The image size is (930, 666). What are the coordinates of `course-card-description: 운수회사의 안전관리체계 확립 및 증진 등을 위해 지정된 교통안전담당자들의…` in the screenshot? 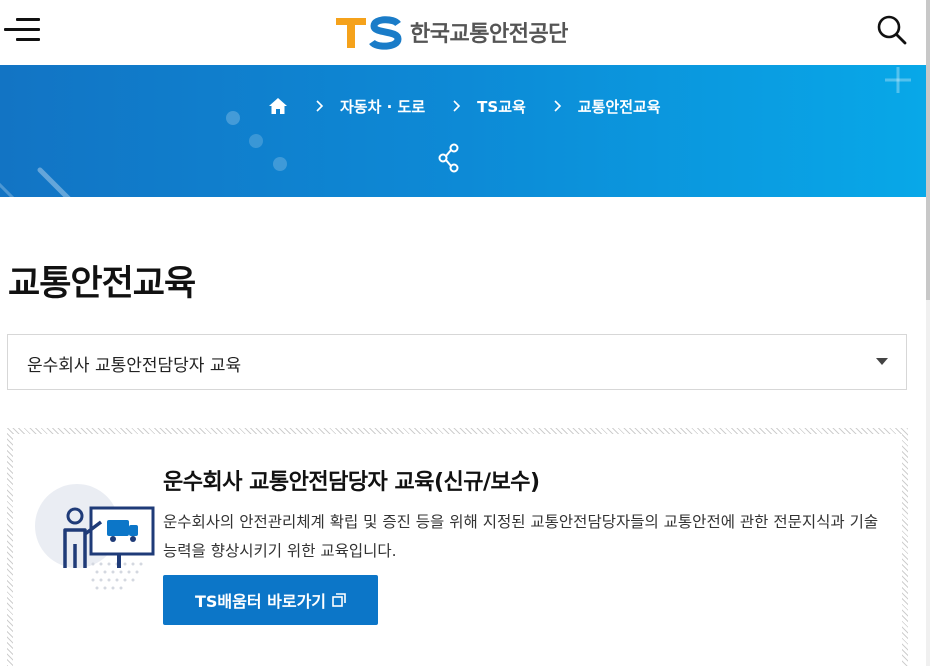 It's located at (521, 536).